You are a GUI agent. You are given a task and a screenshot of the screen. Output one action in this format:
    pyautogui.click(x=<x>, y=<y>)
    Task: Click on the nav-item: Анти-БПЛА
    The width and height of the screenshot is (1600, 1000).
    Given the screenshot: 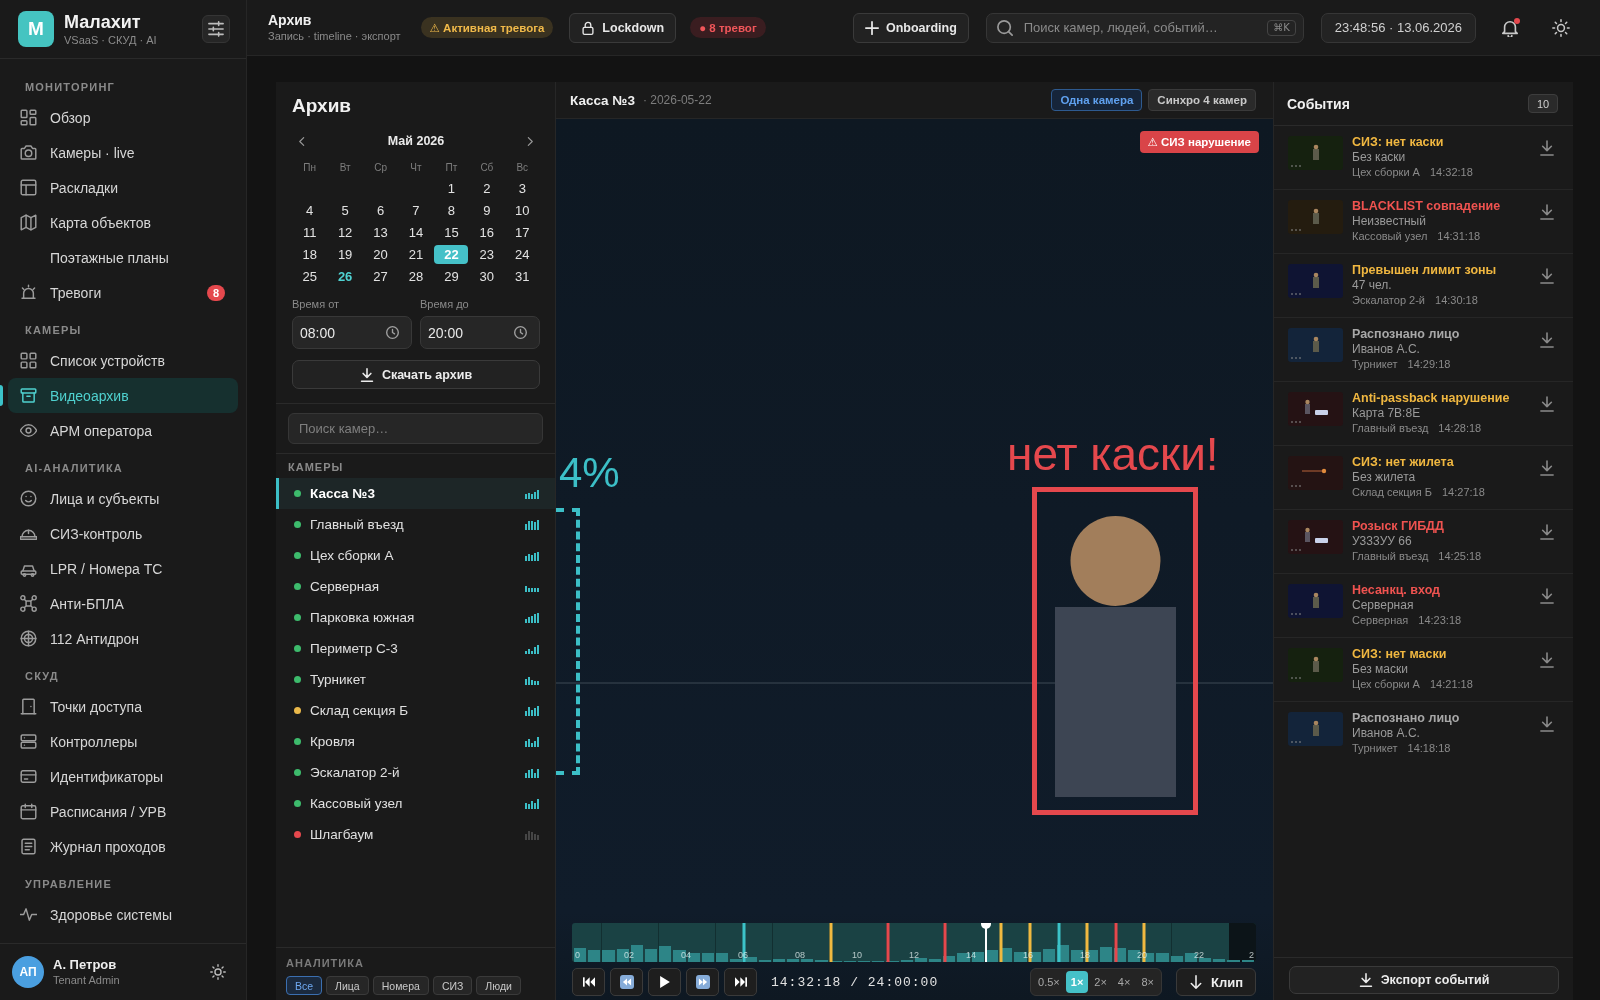 What is the action you would take?
    pyautogui.click(x=123, y=603)
    